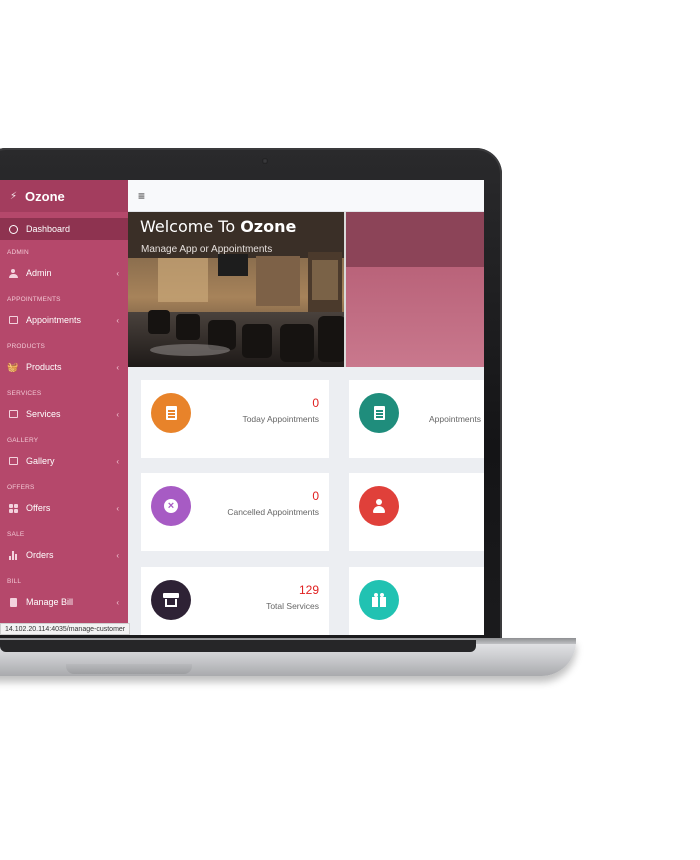  Describe the element at coordinates (235, 601) in the screenshot. I see `stat-card-total-services: 129 Total Services` at that location.